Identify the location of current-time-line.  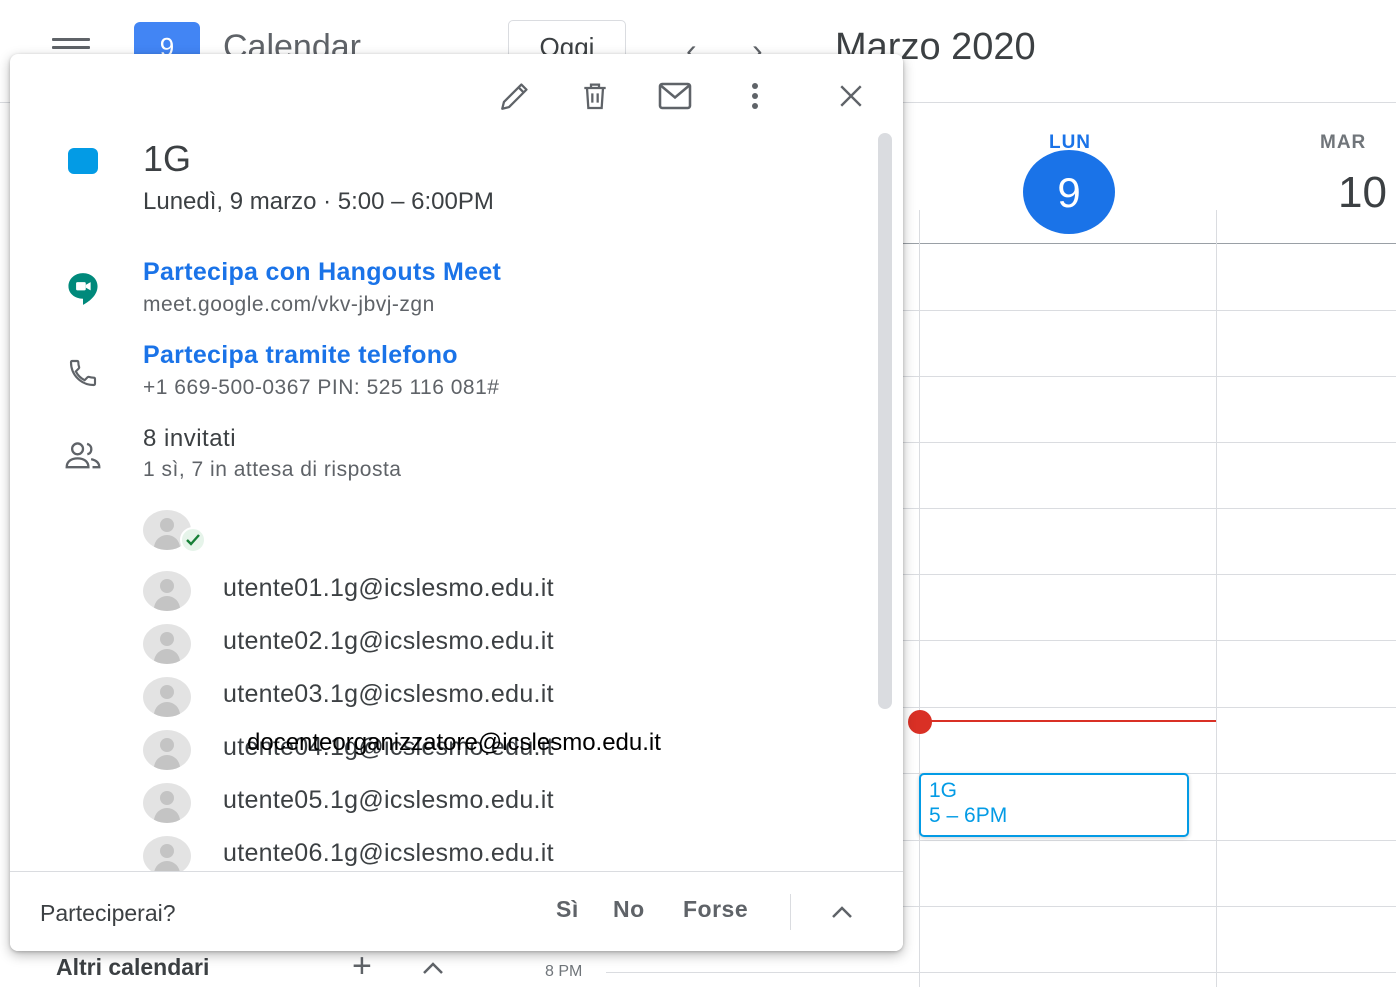
(1068, 721).